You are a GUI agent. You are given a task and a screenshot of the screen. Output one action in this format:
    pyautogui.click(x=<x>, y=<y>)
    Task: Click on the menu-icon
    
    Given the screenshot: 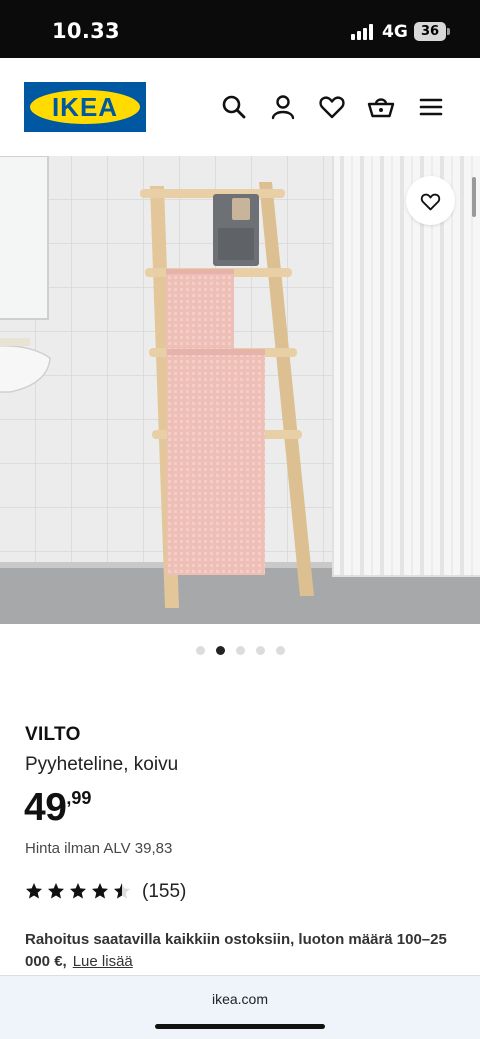 What is the action you would take?
    pyautogui.click(x=431, y=107)
    